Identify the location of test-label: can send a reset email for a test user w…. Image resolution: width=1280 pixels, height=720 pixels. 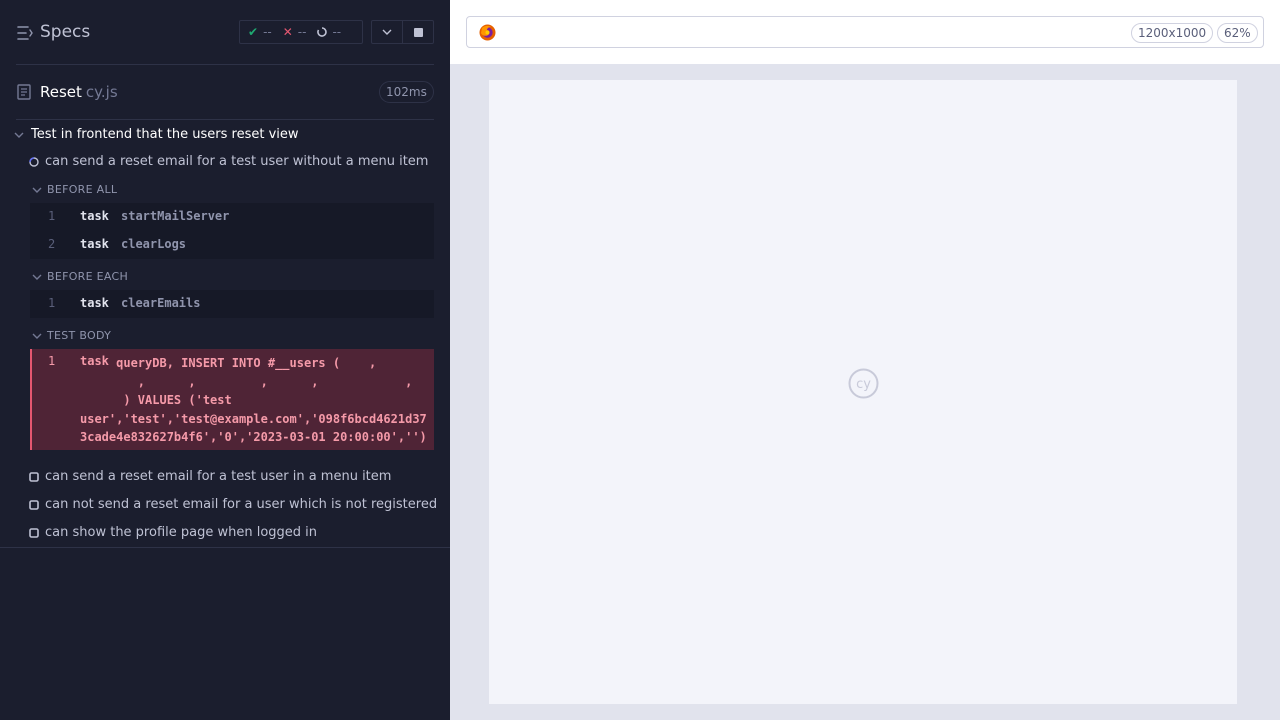
(237, 161).